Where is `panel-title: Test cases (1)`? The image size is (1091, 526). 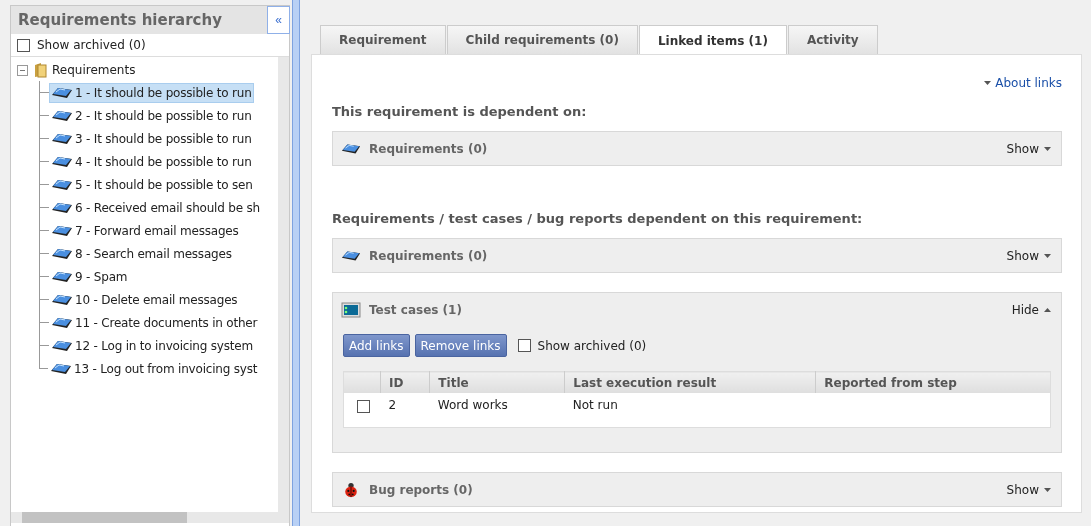
panel-title: Test cases (1) is located at coordinates (416, 309).